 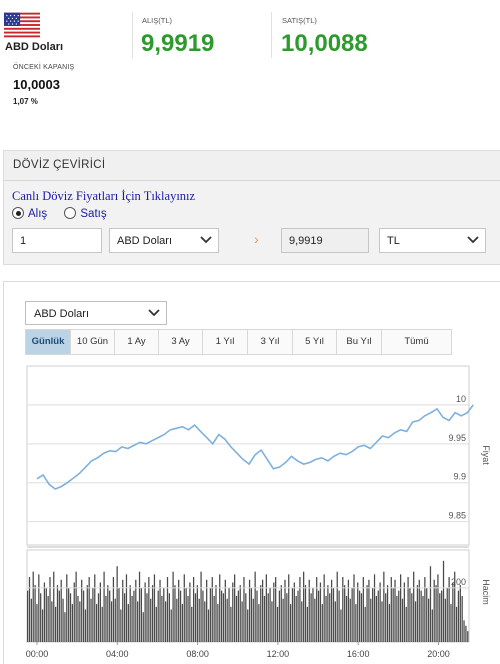 What do you see at coordinates (38, 214) in the screenshot?
I see `radio-buy-label: Alış` at bounding box center [38, 214].